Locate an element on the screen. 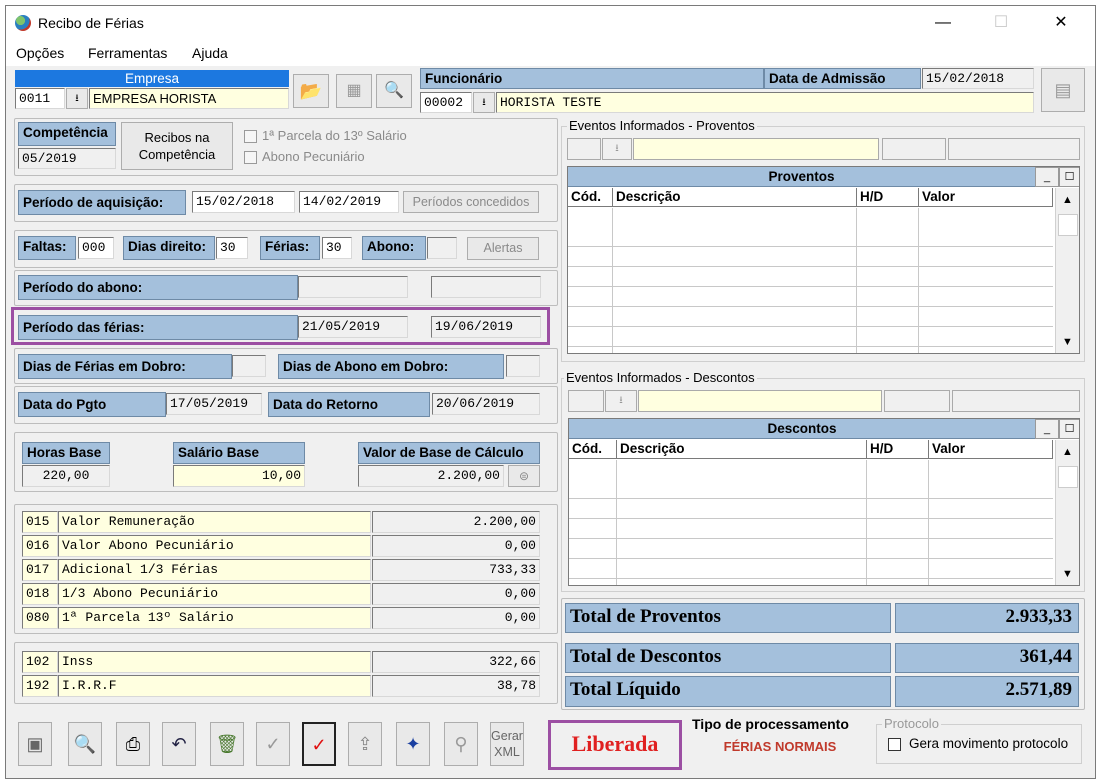 The image size is (1101, 784). empresa-name-field: EMPRESA HORISTA is located at coordinates (189, 98).